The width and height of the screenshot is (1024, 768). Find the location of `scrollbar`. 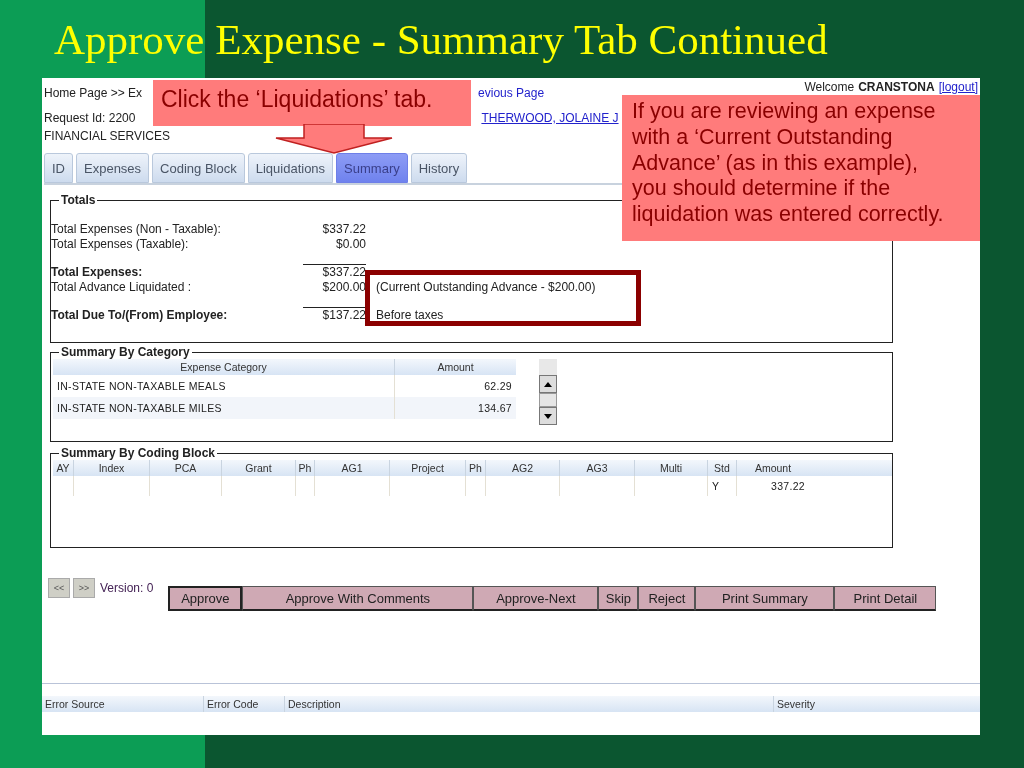

scrollbar is located at coordinates (548, 392).